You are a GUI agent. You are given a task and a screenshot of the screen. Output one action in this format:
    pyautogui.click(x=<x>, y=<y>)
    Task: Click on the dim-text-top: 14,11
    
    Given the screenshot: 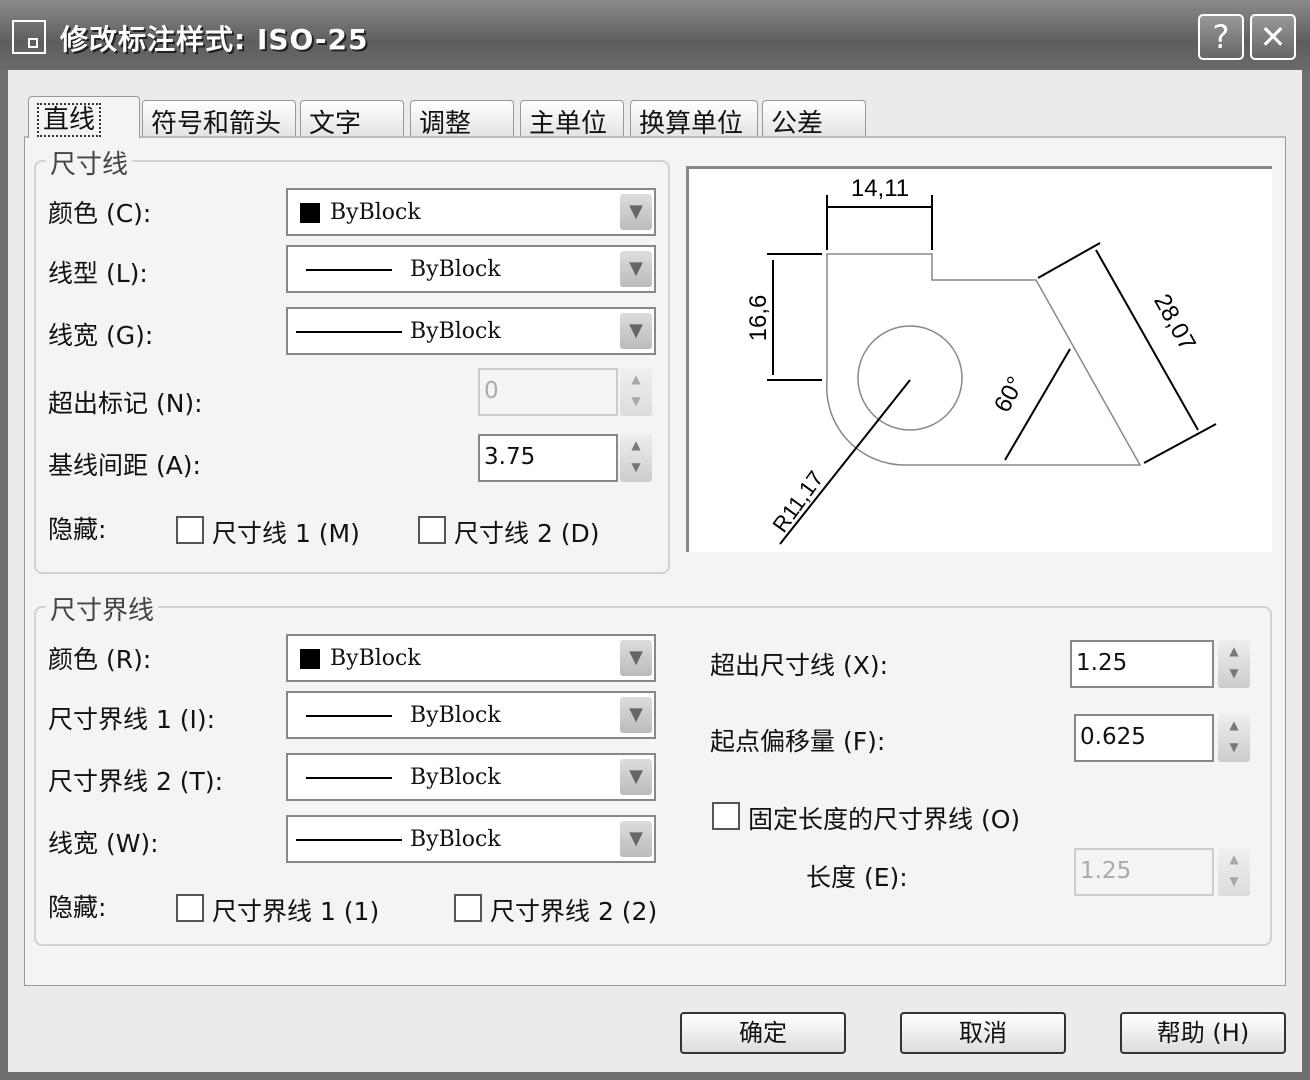 What is the action you would take?
    pyautogui.click(x=880, y=188)
    